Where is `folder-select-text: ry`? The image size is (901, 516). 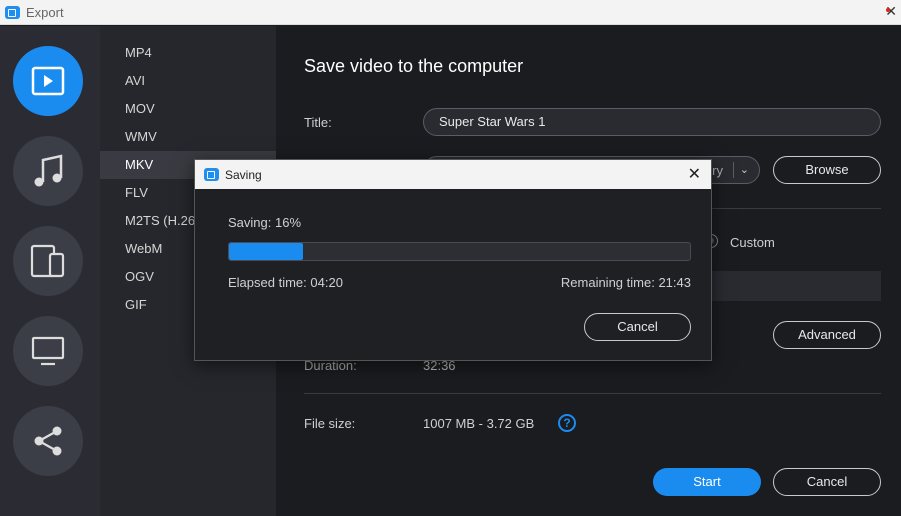 folder-select-text: ry is located at coordinates (717, 170).